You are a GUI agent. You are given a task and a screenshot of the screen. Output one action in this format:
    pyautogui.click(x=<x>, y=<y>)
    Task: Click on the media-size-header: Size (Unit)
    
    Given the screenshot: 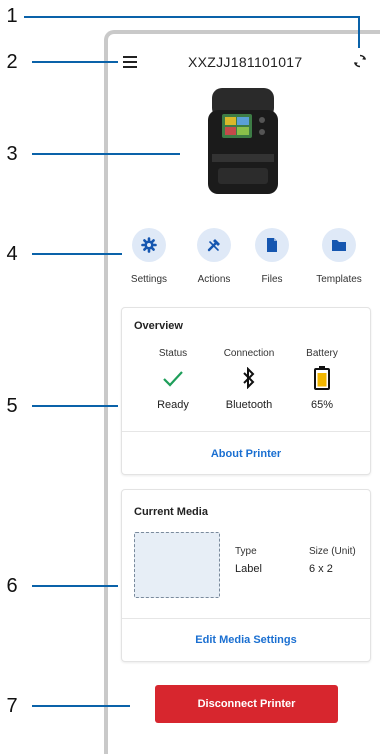 What is the action you would take?
    pyautogui.click(x=332, y=551)
    